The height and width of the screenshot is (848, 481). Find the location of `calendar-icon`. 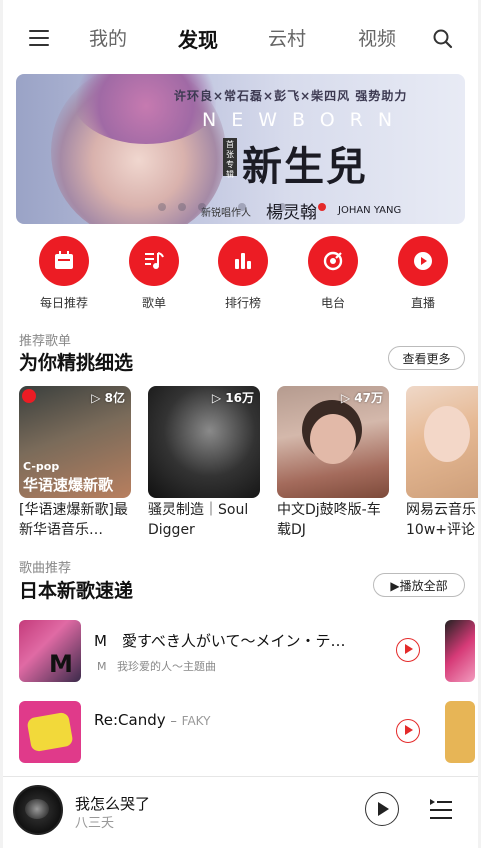

calendar-icon is located at coordinates (64, 261).